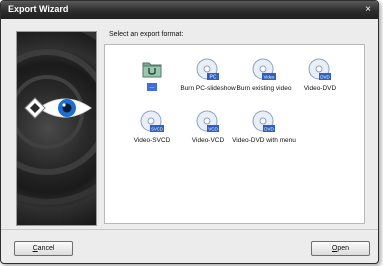 This screenshot has width=383, height=266. I want to click on disc-dvd-icon: DVD, so click(319, 69).